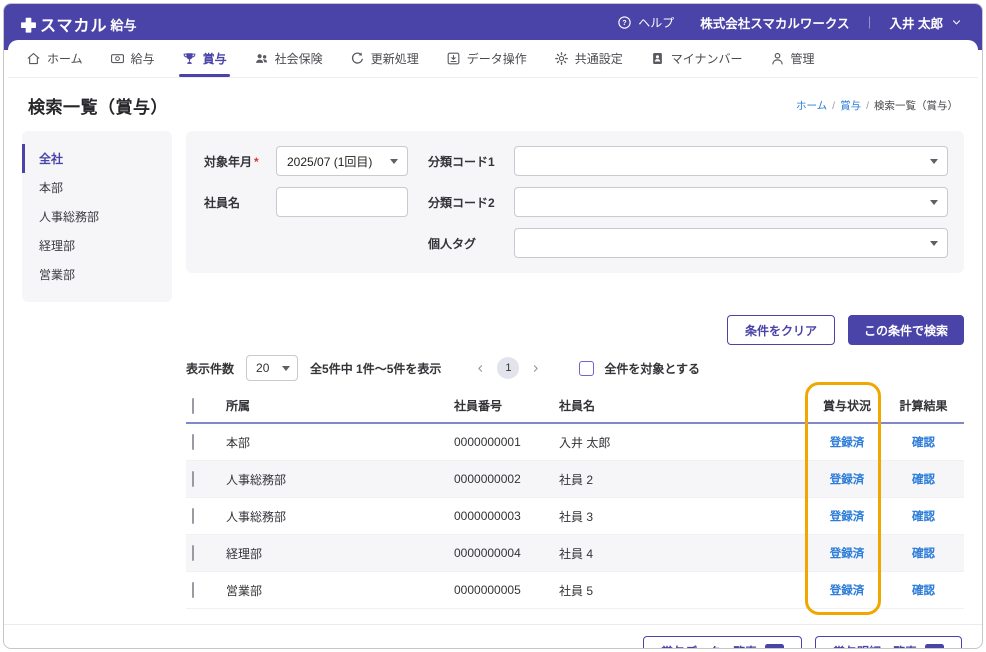 The image size is (986, 652). What do you see at coordinates (98, 107) in the screenshot?
I see `page-title: 検索一覧（賞与）` at bounding box center [98, 107].